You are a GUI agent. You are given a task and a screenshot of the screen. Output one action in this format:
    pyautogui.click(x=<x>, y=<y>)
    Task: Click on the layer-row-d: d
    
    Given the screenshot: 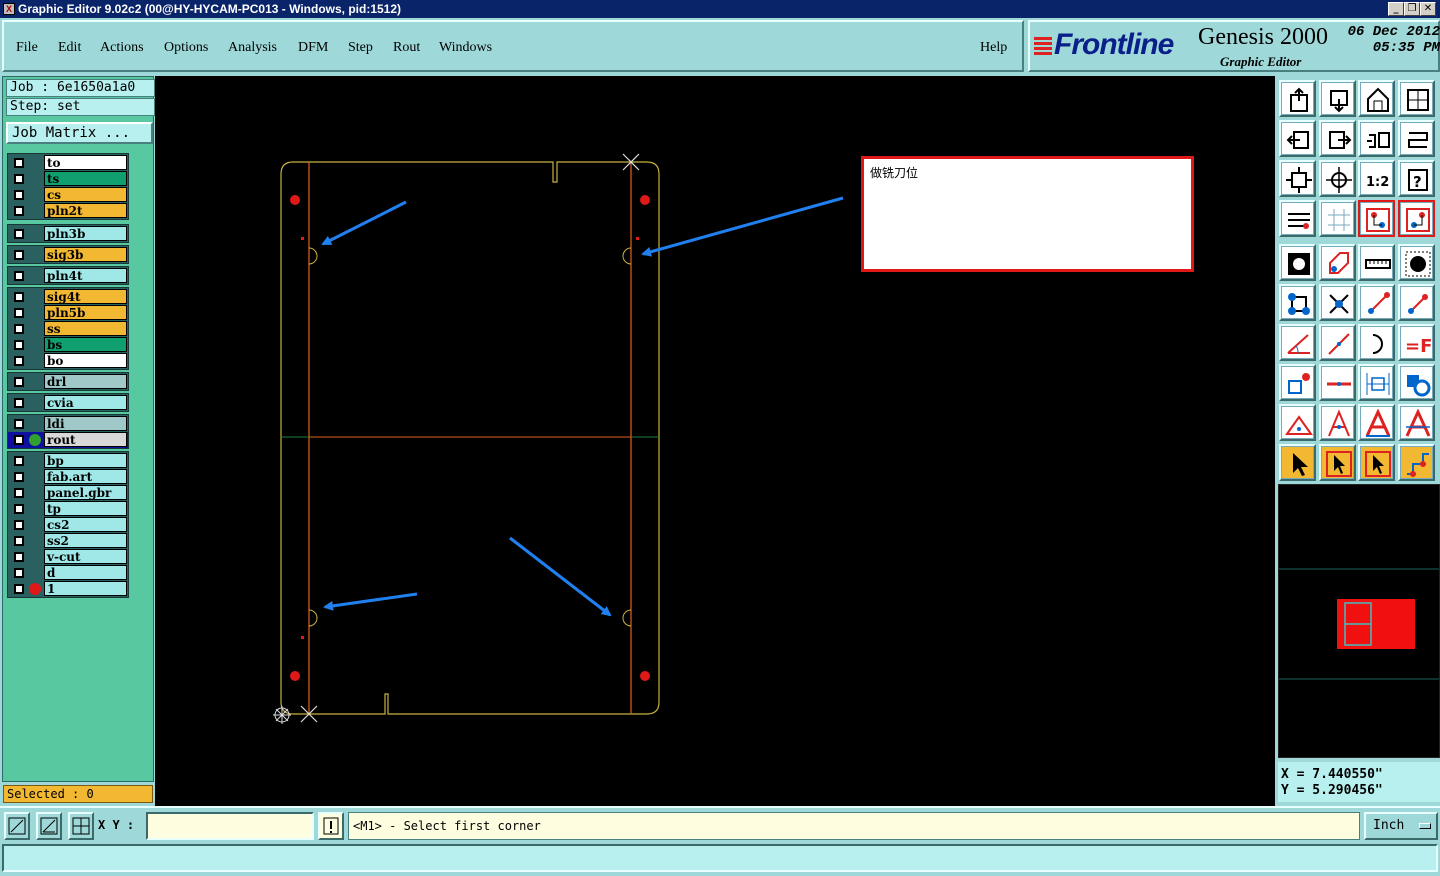 What is the action you would take?
    pyautogui.click(x=68, y=573)
    